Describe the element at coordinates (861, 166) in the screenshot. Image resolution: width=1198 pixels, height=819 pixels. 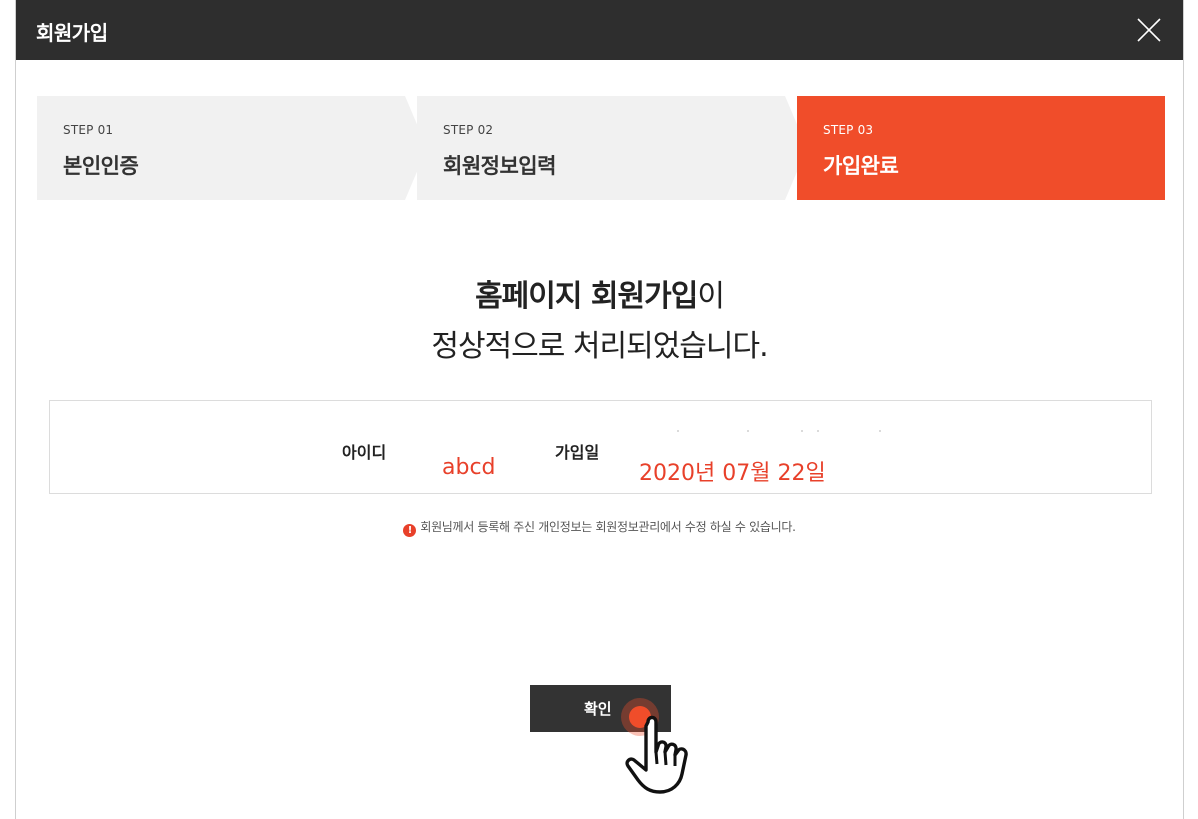
I see `step-3-label: 가입완료` at that location.